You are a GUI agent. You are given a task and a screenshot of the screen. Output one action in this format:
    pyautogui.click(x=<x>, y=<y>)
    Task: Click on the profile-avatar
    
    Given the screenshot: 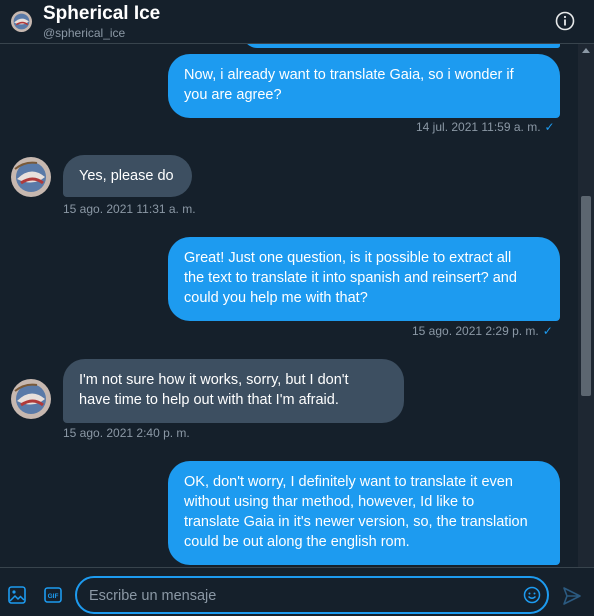 What is the action you would take?
    pyautogui.click(x=21, y=21)
    